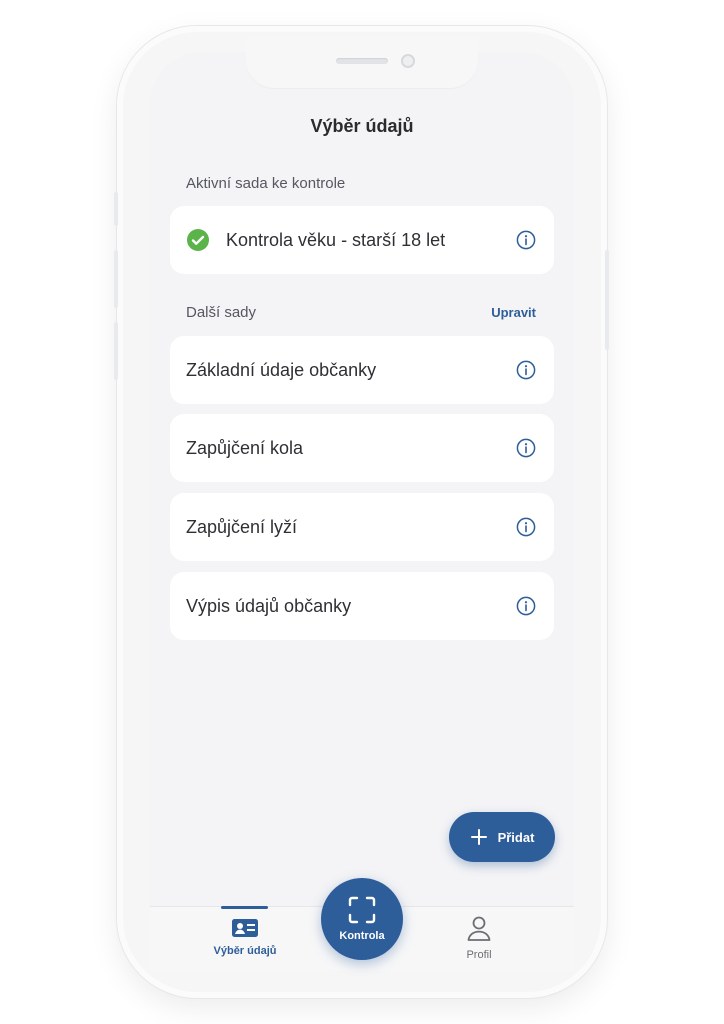 This screenshot has height=1024, width=724. What do you see at coordinates (362, 527) in the screenshot?
I see `set-card: Zapůjčení lyží` at bounding box center [362, 527].